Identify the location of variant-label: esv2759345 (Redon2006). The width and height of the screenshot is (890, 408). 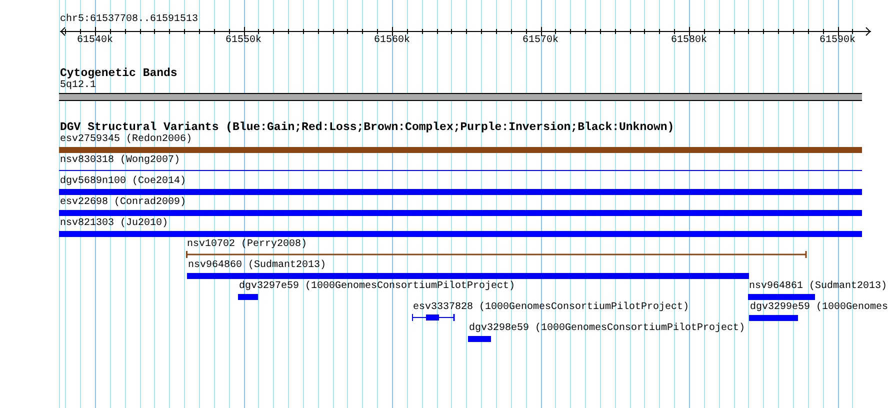
(126, 140).